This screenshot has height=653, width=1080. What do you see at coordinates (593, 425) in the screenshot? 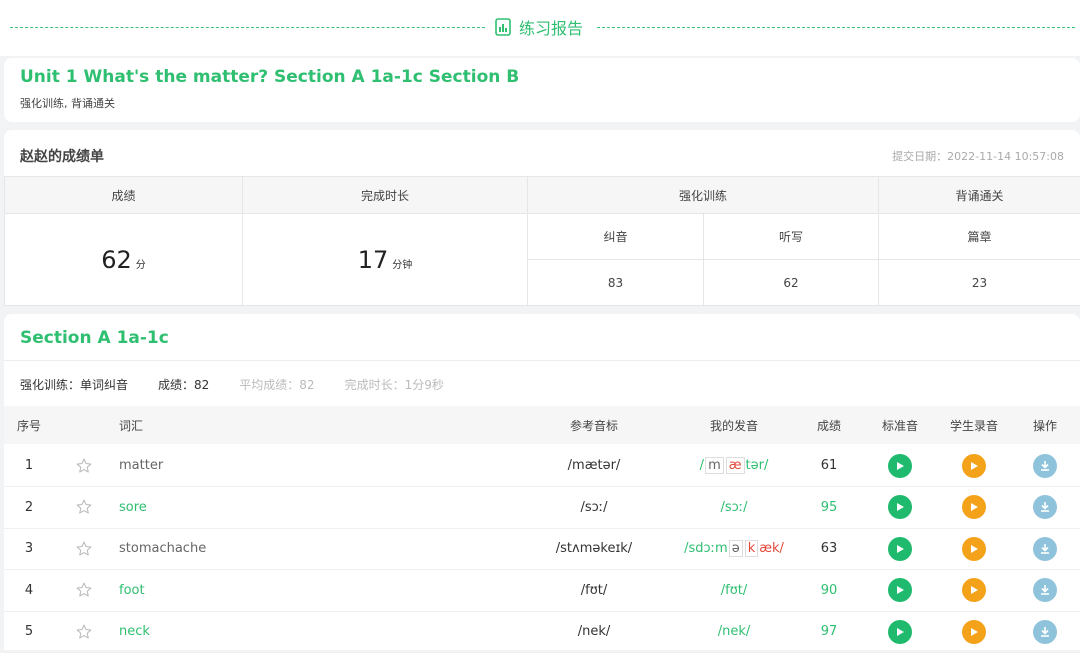
I see `col-ref: 参考音标` at bounding box center [593, 425].